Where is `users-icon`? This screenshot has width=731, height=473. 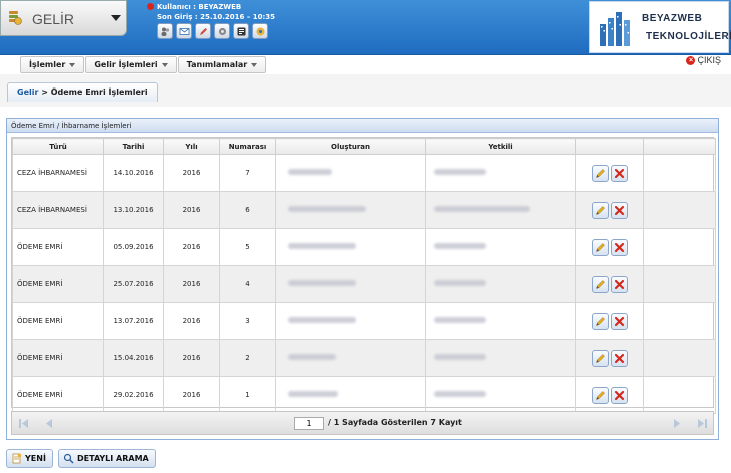
users-icon is located at coordinates (165, 31).